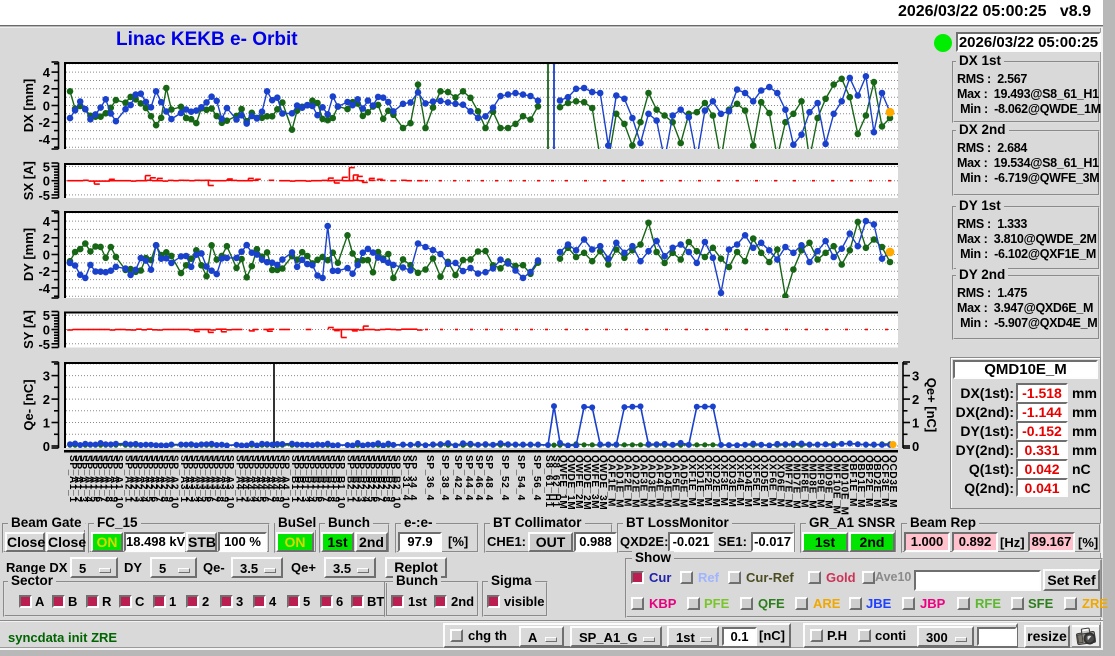 This screenshot has width=1115, height=656. I want to click on svg-text: SP_B1_10, so click(340, 482).